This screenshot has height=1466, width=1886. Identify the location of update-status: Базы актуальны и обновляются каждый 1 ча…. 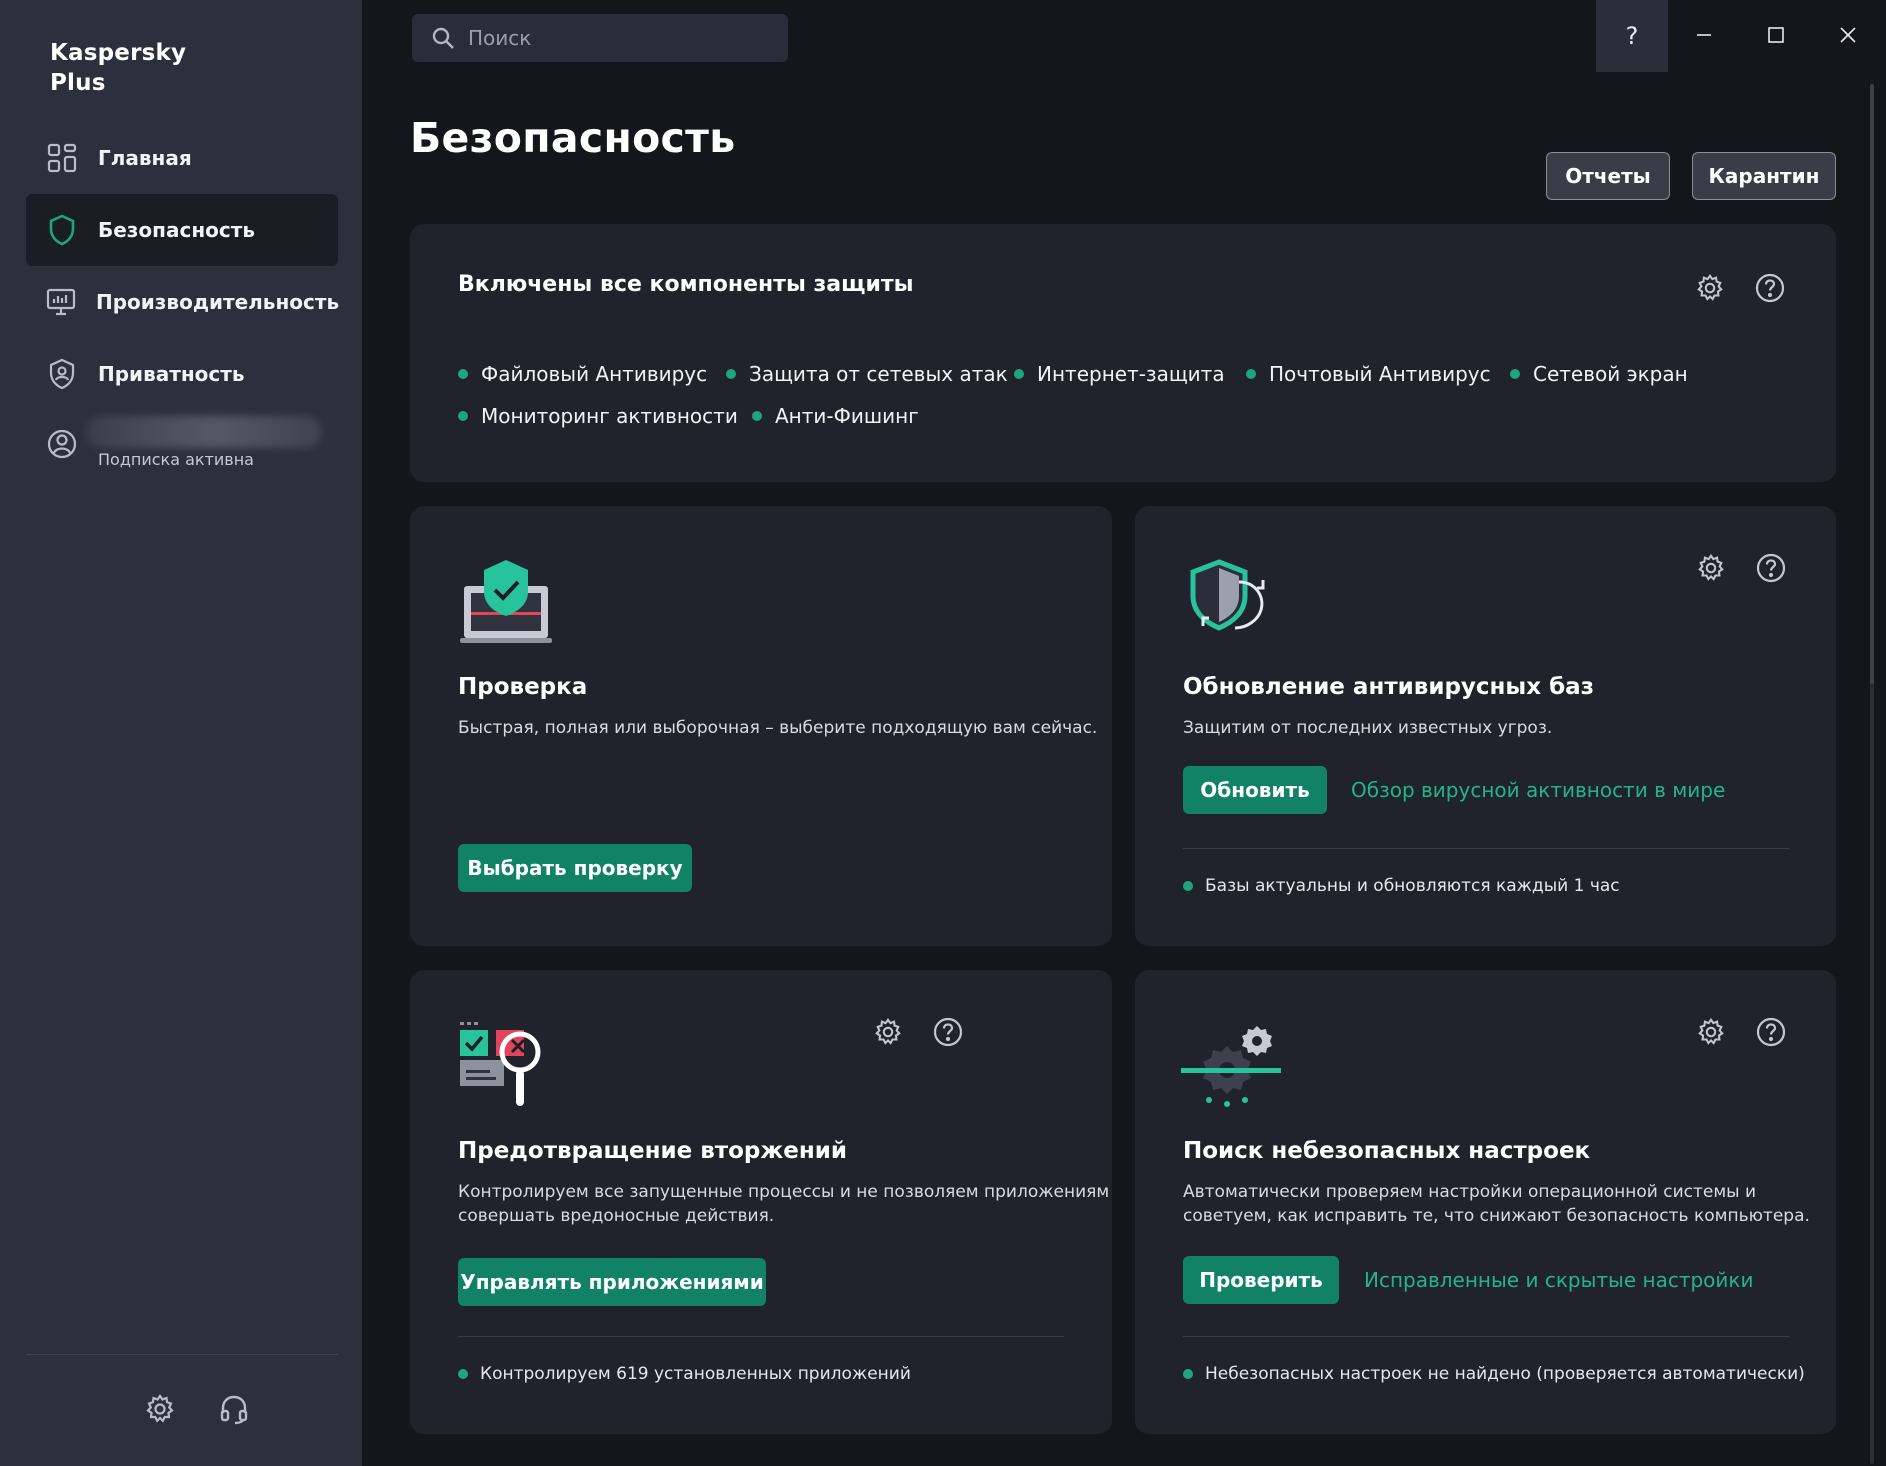
(1401, 886).